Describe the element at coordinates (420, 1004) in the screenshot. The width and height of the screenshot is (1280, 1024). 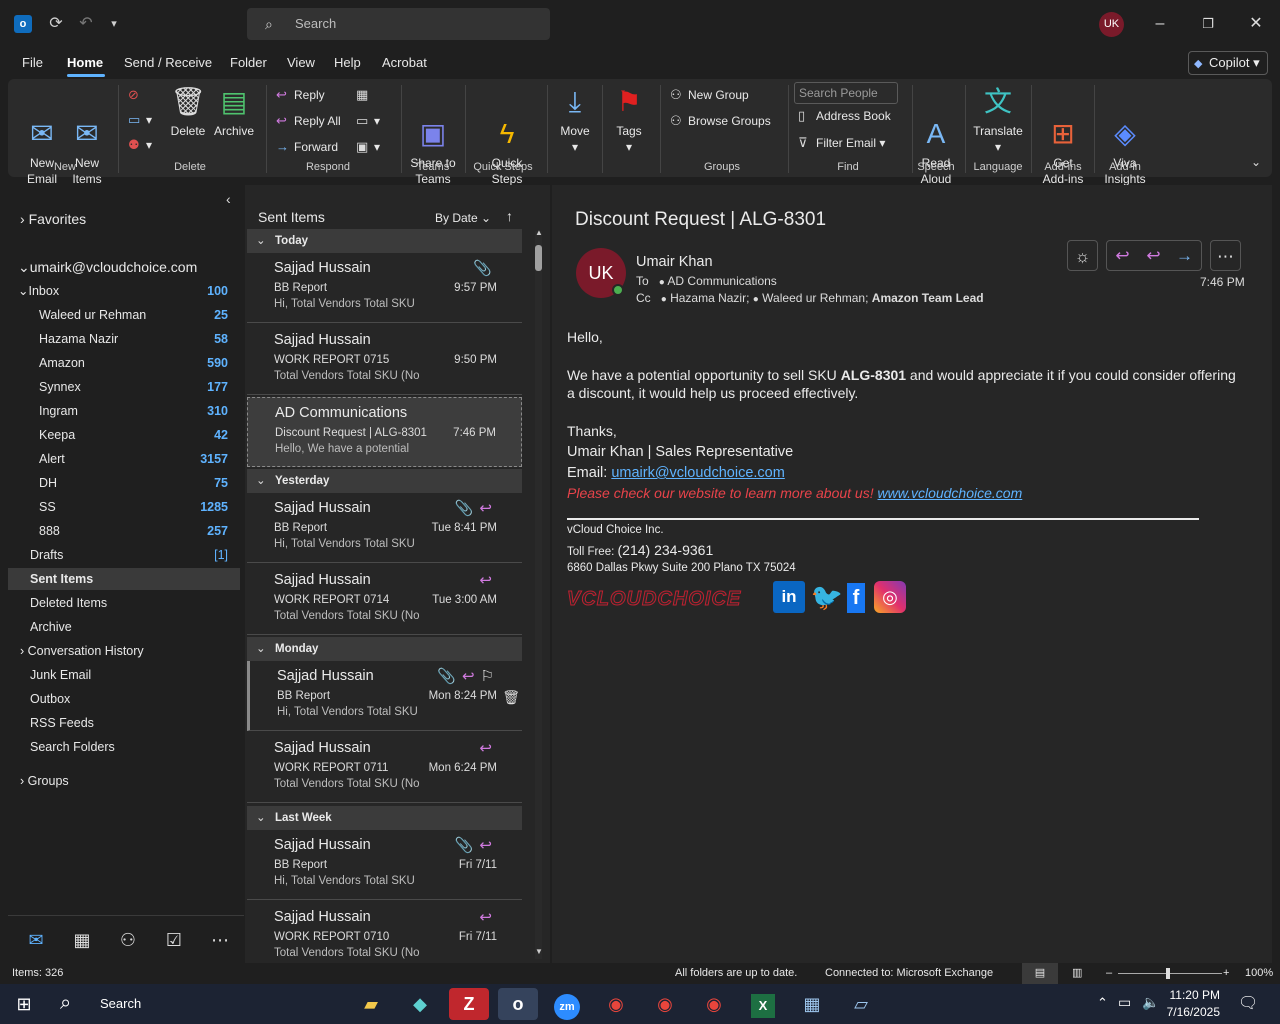
I see `app-icon: ◆` at that location.